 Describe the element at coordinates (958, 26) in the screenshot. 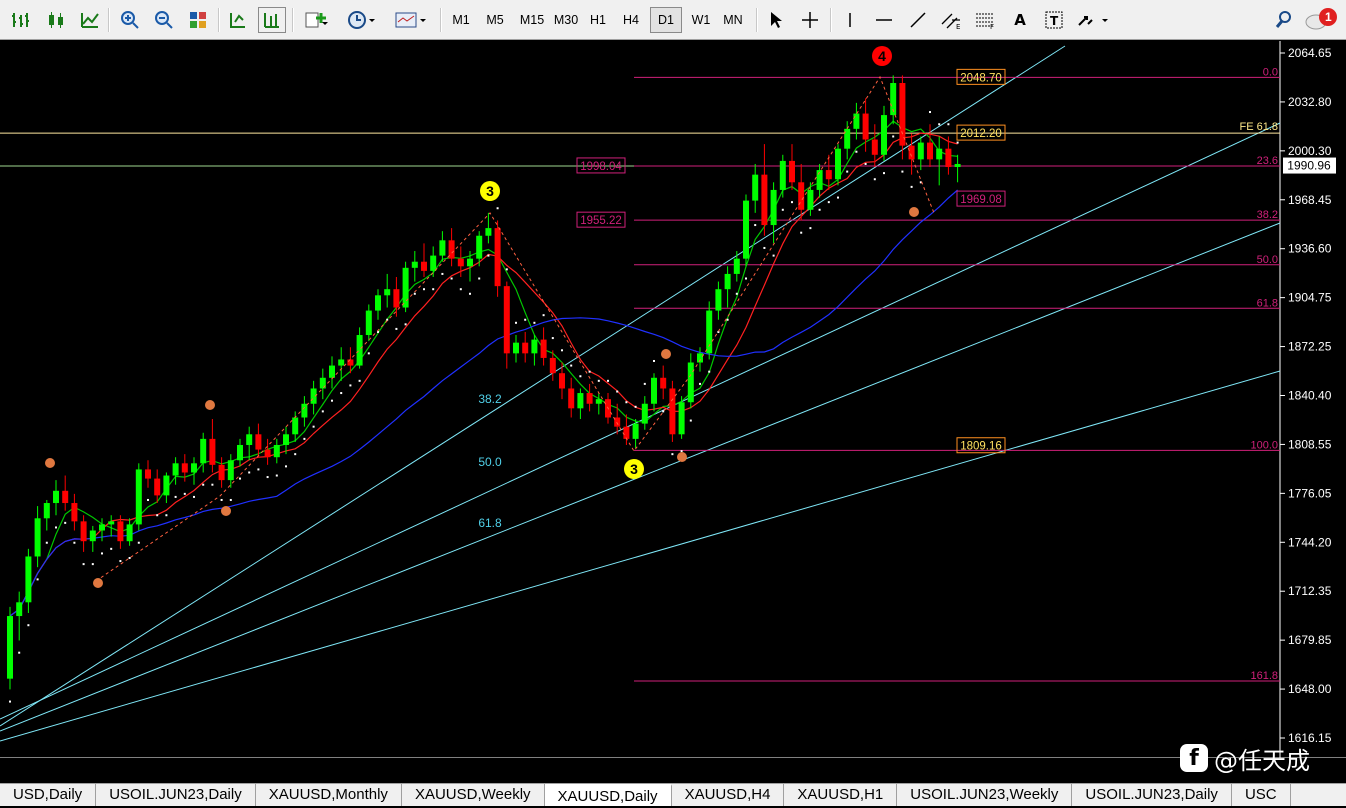

I see `svg-text: E` at that location.